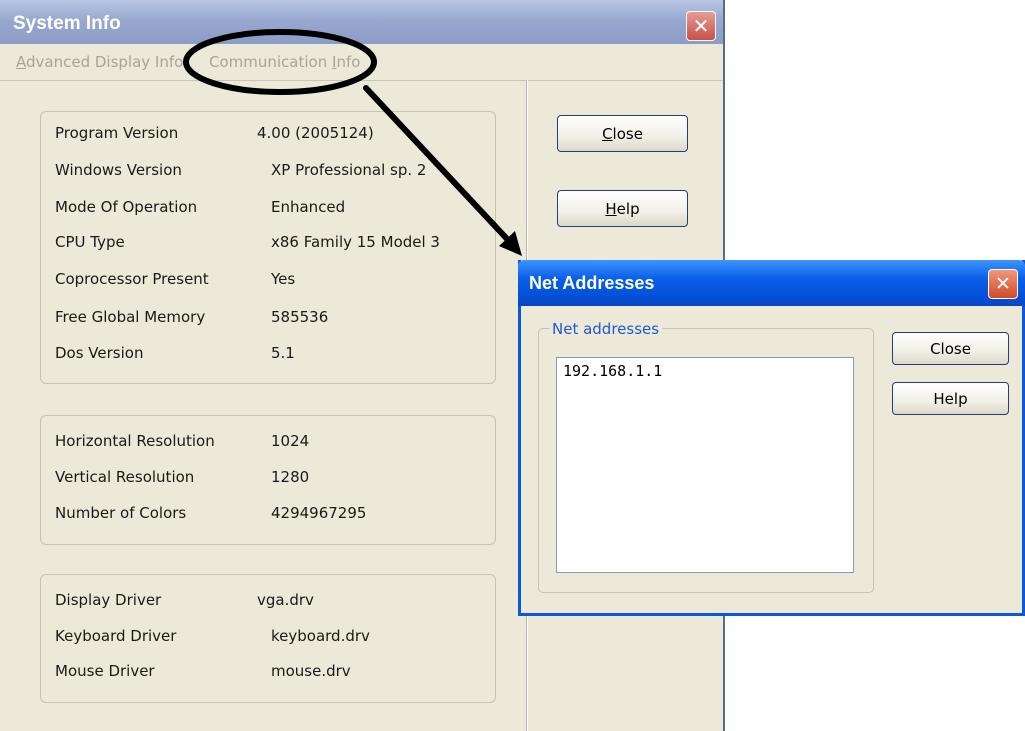  Describe the element at coordinates (99, 353) in the screenshot. I see `info-label: Dos Version` at that location.